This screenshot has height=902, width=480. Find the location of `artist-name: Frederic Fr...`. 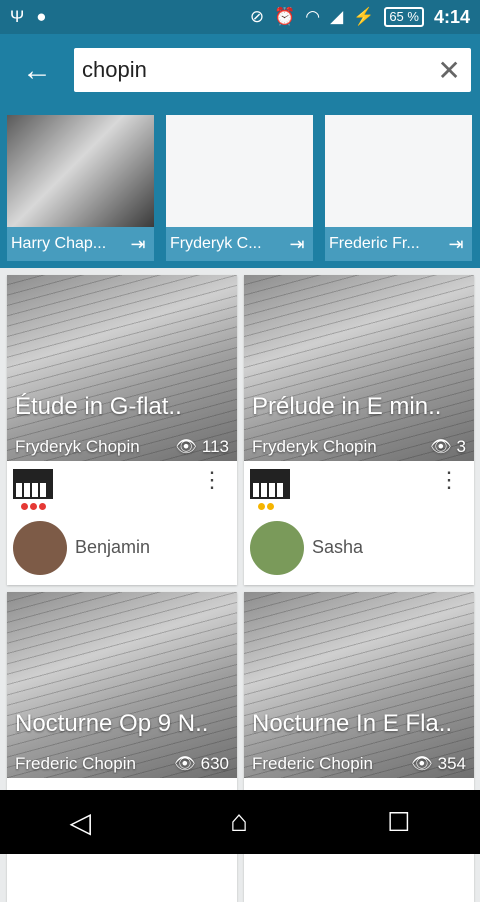

artist-name: Frederic Fr... is located at coordinates (374, 243).